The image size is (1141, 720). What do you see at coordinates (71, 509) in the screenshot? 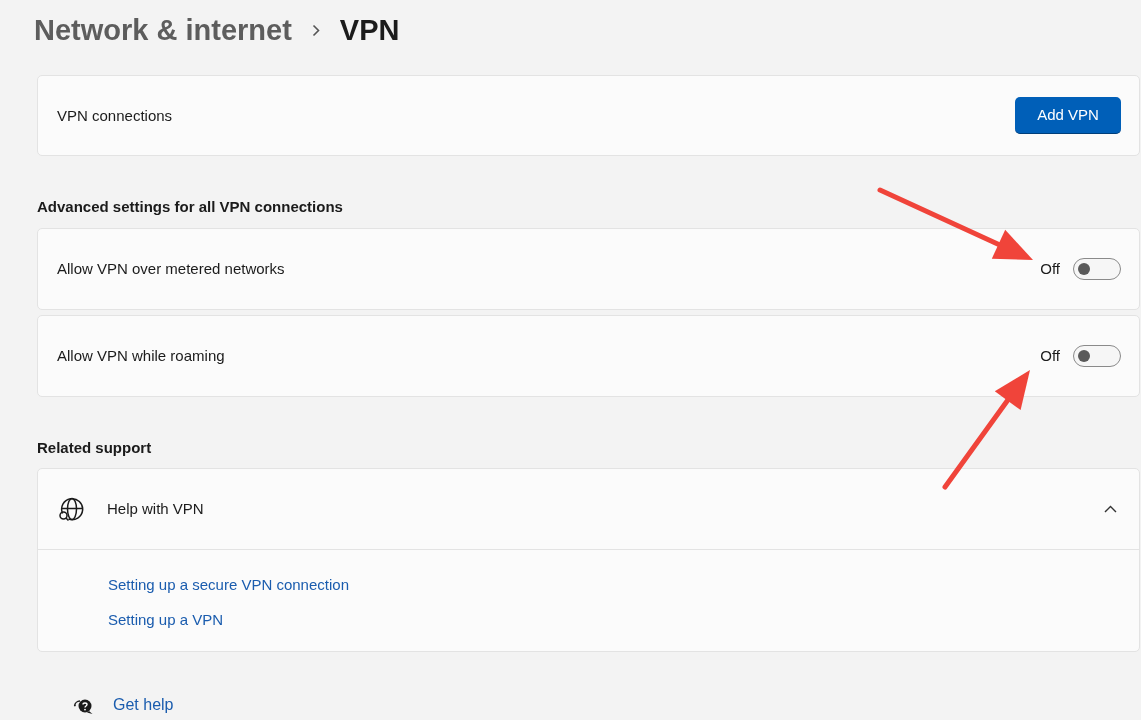
I see `globe-search-icon` at bounding box center [71, 509].